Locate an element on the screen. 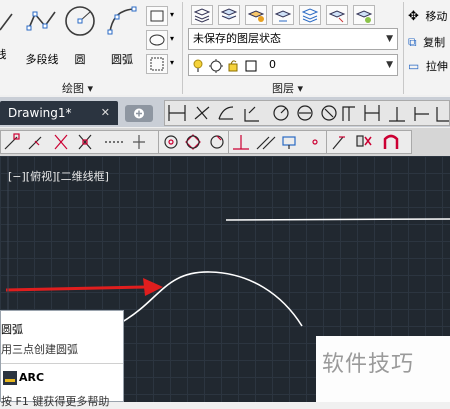  layer-off-button is located at coordinates (364, 15).